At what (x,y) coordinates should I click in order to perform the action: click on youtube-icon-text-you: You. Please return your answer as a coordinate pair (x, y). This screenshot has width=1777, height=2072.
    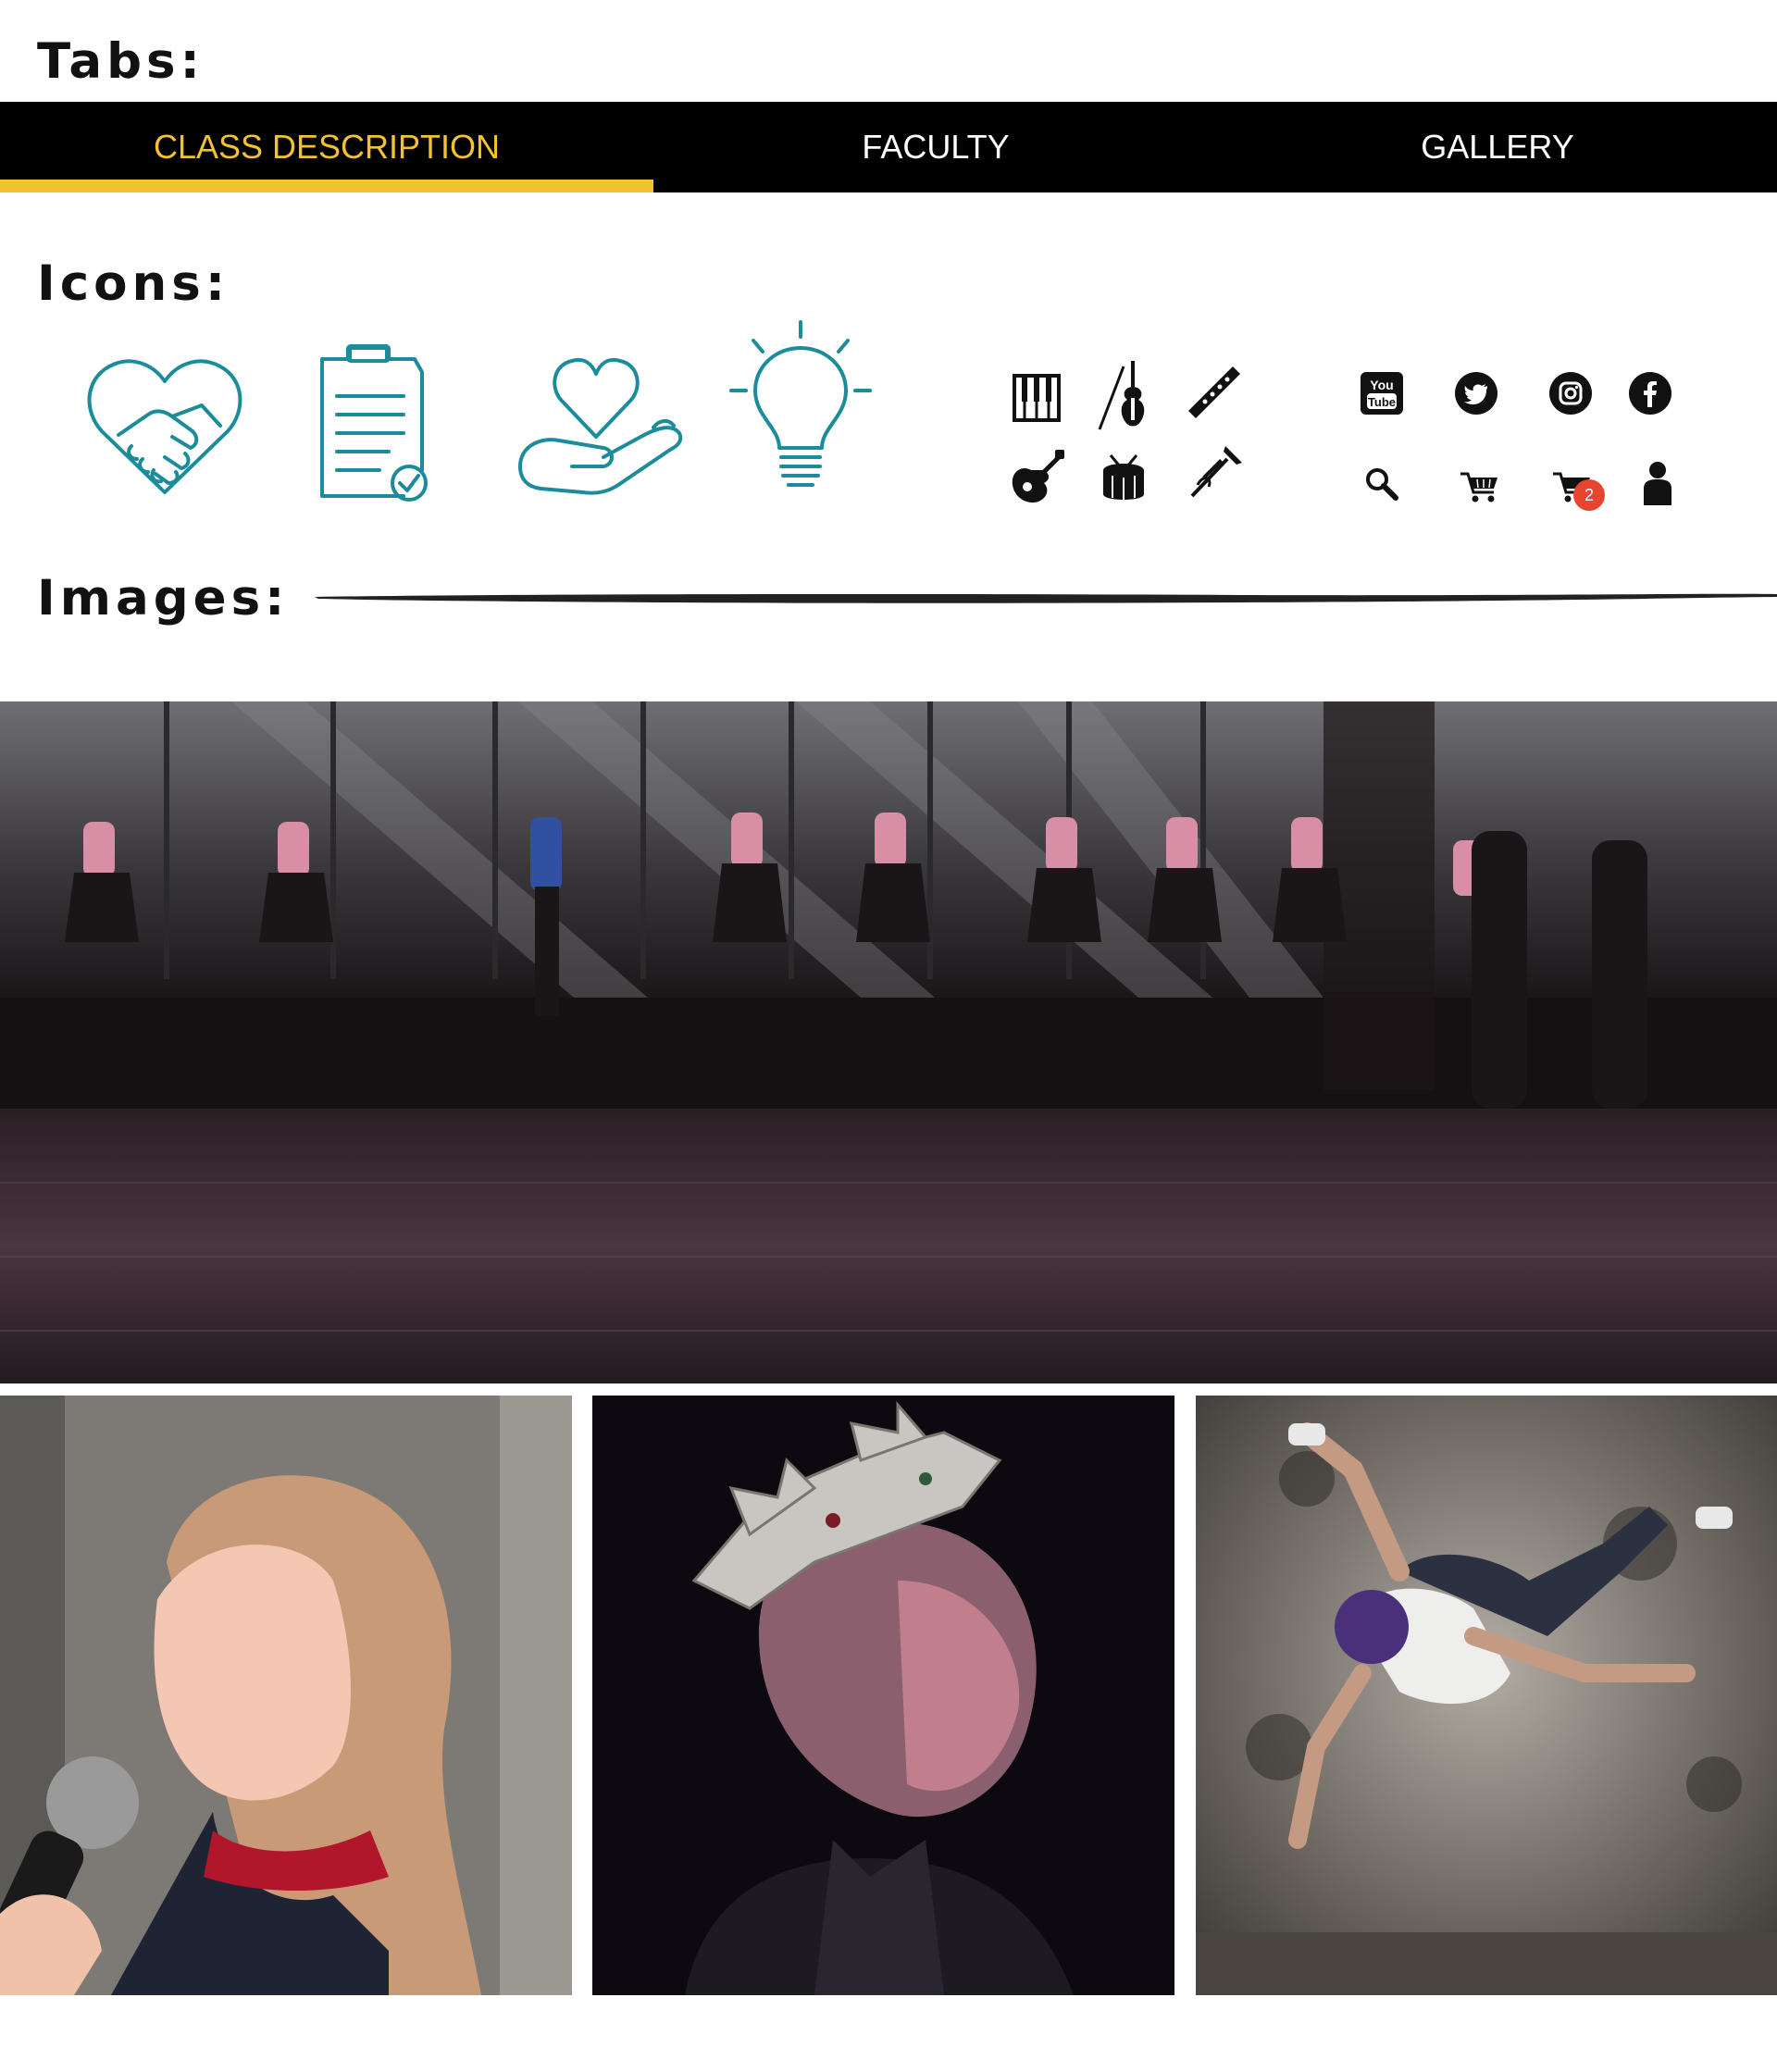
    Looking at the image, I should click on (1381, 385).